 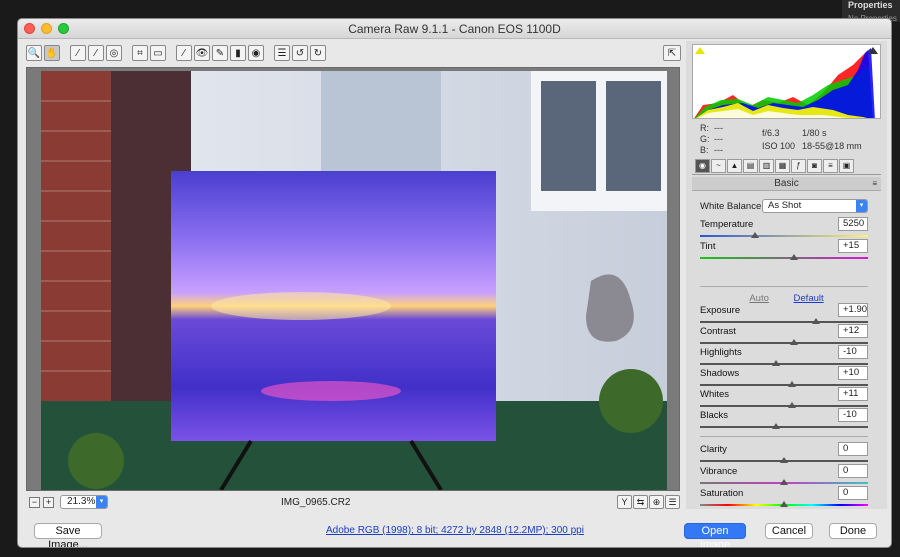 I want to click on crop-tool-icon: ⌗, so click(x=140, y=53).